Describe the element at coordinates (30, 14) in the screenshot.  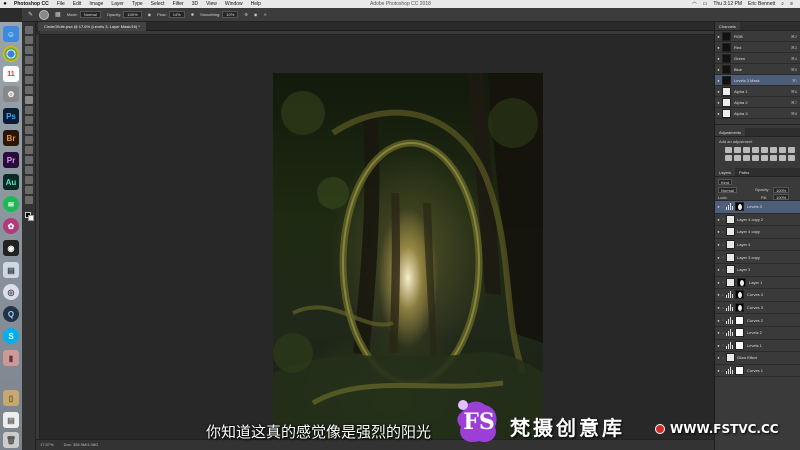
I see `brush-tool-icon: ✎` at that location.